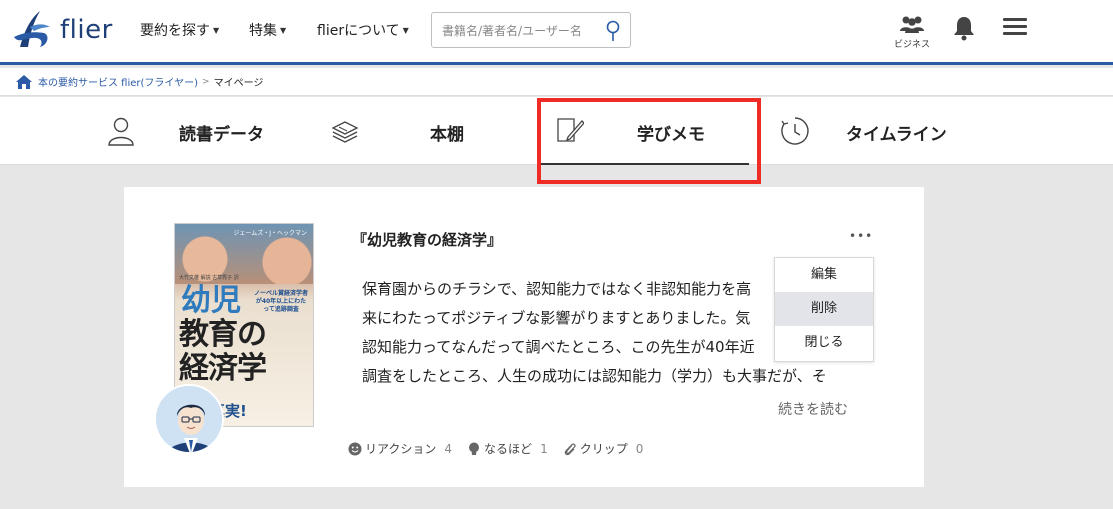 This screenshot has width=1113, height=509. I want to click on flier-logo: flier, so click(65, 30).